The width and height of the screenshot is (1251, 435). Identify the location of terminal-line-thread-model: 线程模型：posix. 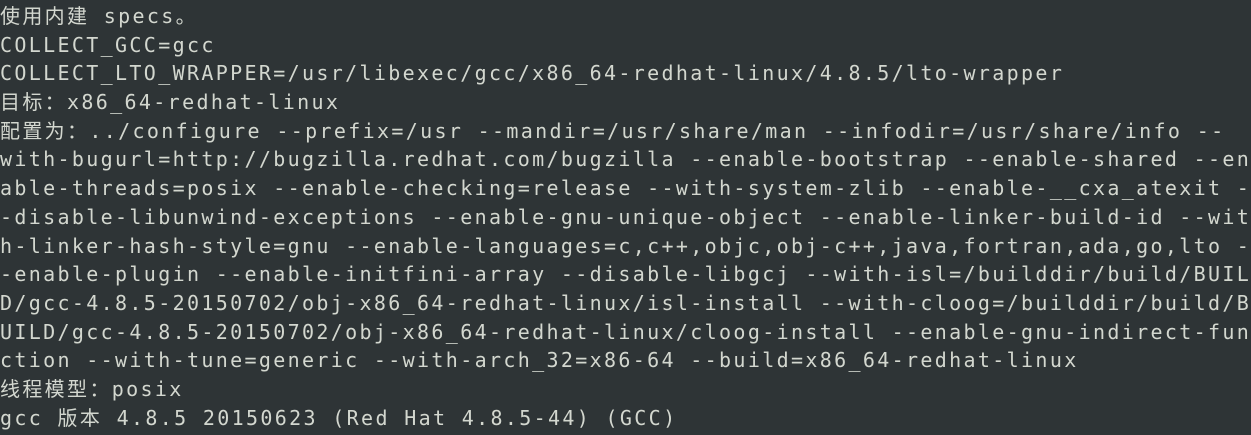
(92, 388).